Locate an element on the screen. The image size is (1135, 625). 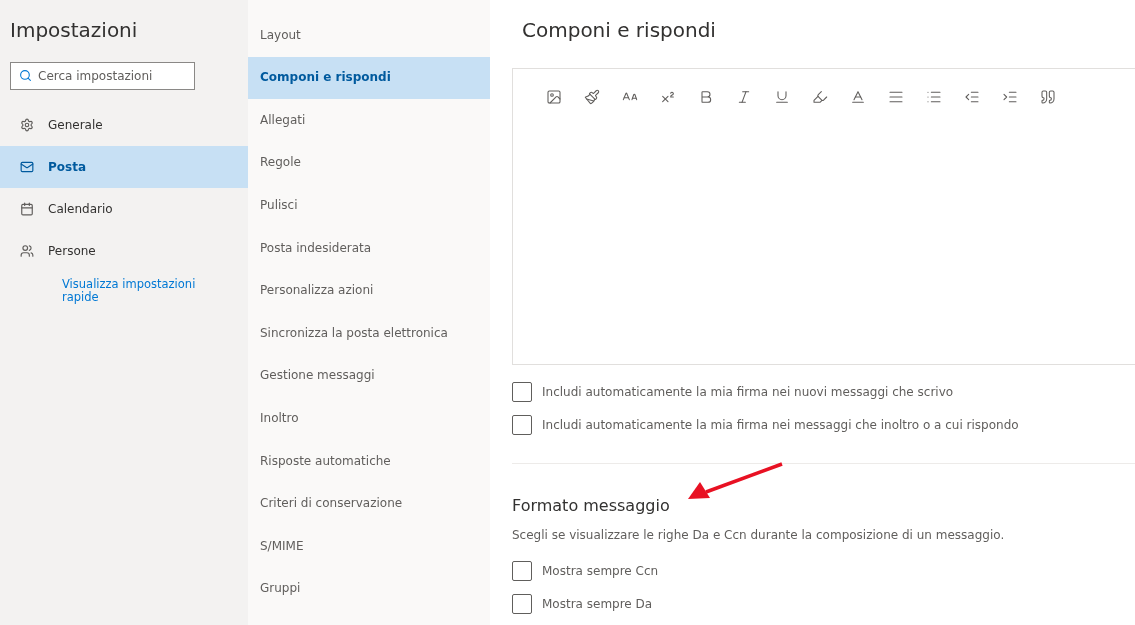
submenu-item: Criteri di conservazione is located at coordinates (369, 504).